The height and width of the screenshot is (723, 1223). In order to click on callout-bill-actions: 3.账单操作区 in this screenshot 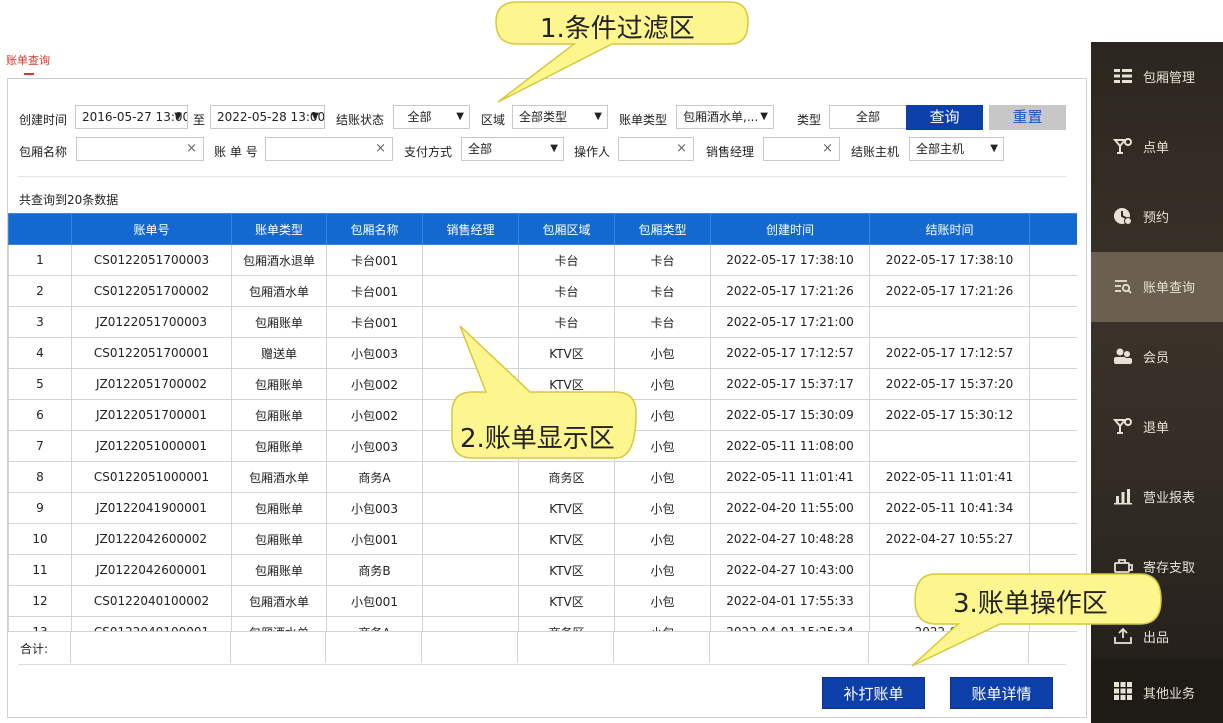, I will do `click(1030, 604)`.